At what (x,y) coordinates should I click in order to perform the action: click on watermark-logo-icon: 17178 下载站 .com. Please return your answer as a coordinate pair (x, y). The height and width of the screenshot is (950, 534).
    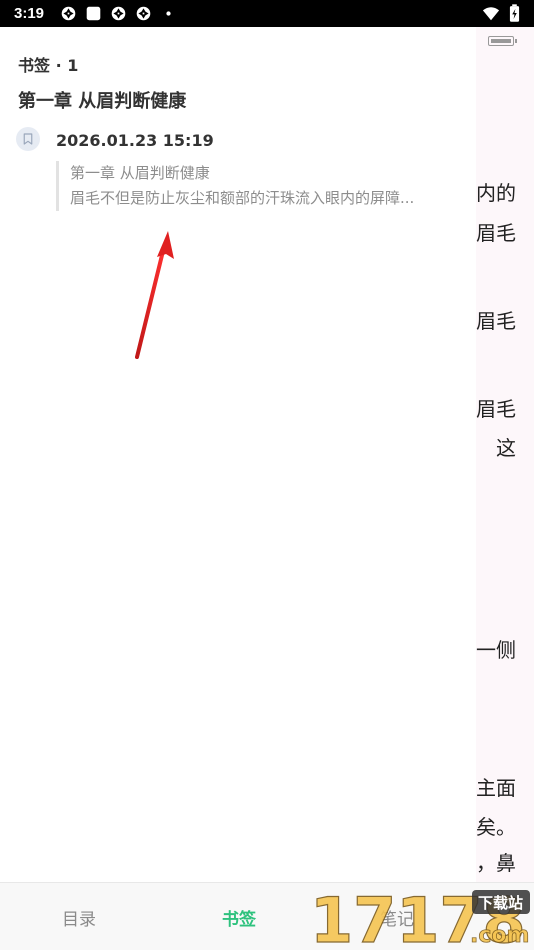
    Looking at the image, I should click on (420, 916).